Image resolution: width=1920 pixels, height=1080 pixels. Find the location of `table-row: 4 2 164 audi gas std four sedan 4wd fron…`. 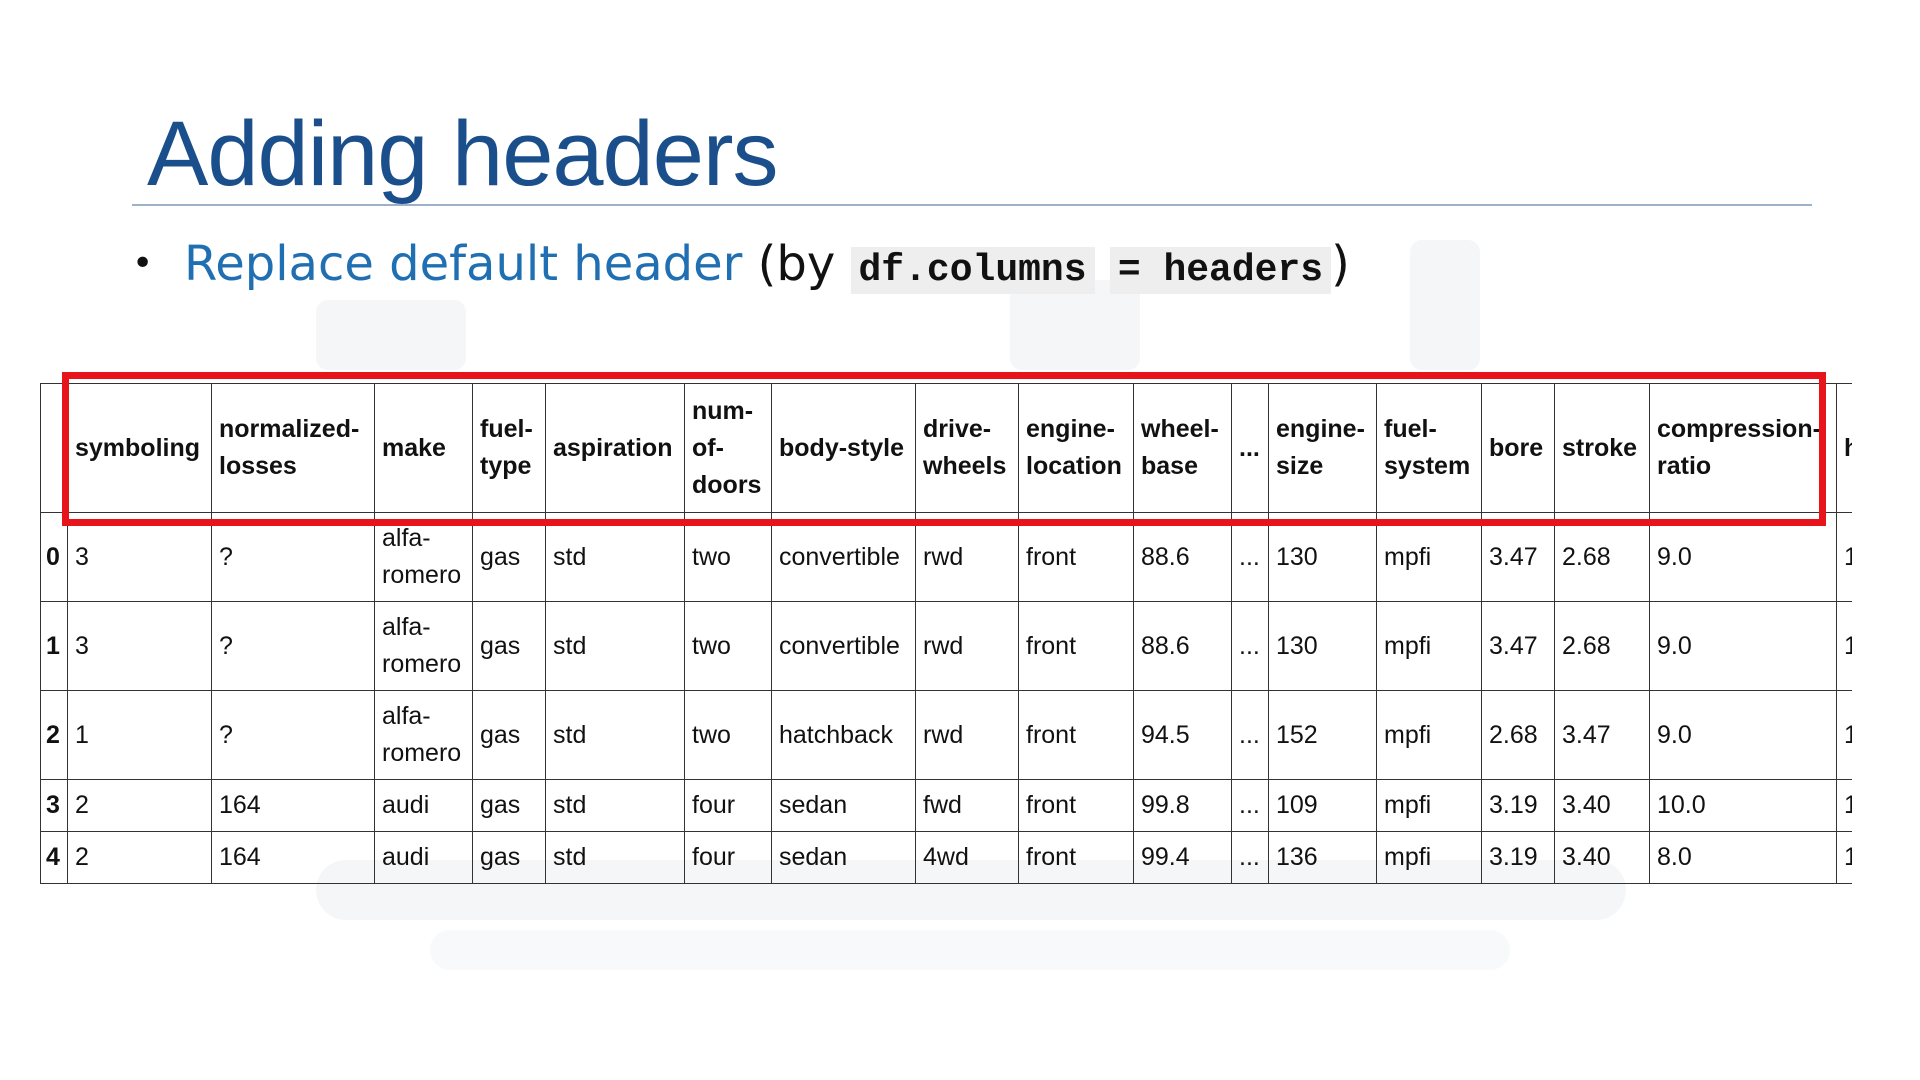

table-row: 4 2 164 audi gas std four sedan 4wd fron… is located at coordinates (975, 857).